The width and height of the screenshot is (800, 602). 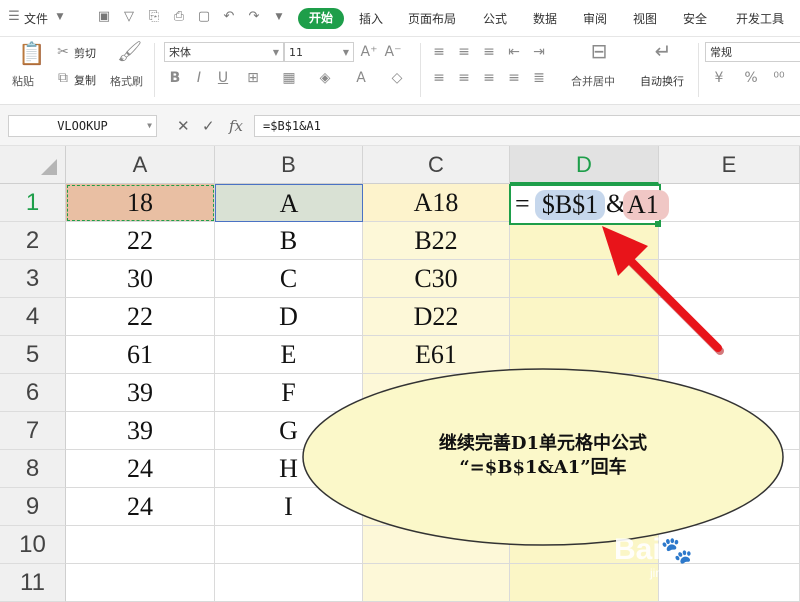 I want to click on row-header-3: 3, so click(x=33, y=279).